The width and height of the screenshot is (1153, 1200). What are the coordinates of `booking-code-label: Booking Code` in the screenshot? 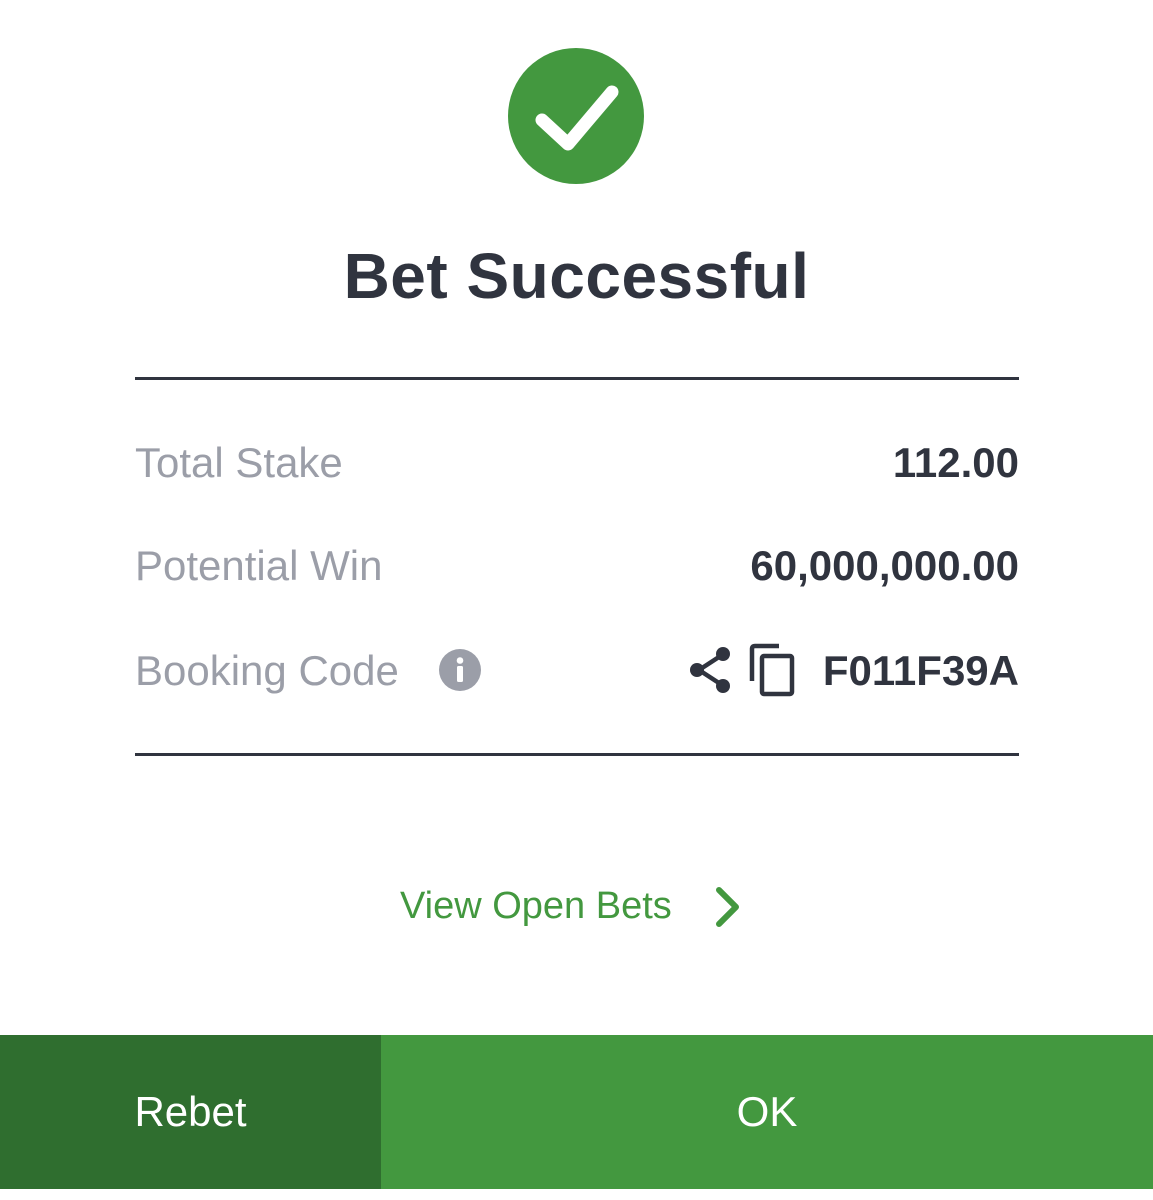 It's located at (267, 670).